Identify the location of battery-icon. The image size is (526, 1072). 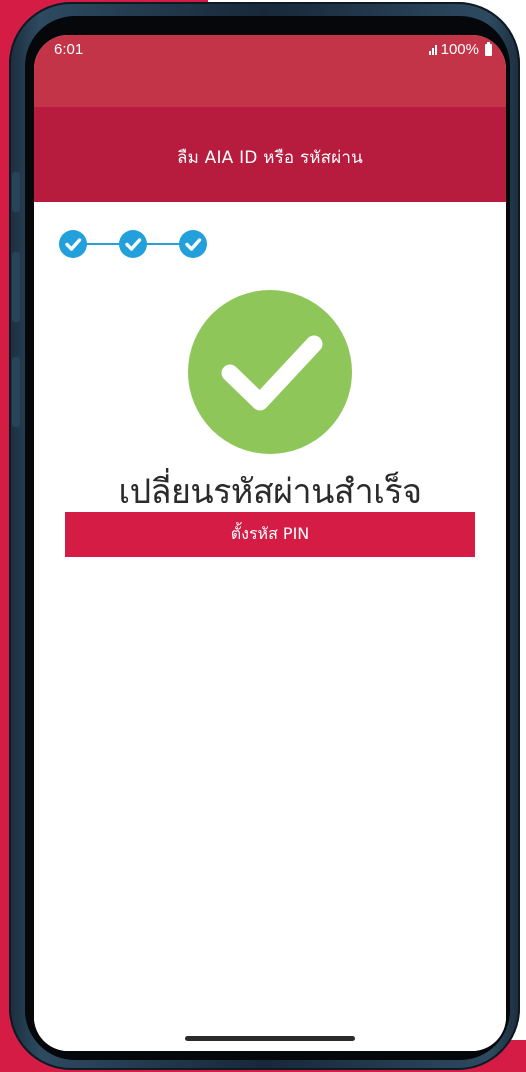
(488, 48).